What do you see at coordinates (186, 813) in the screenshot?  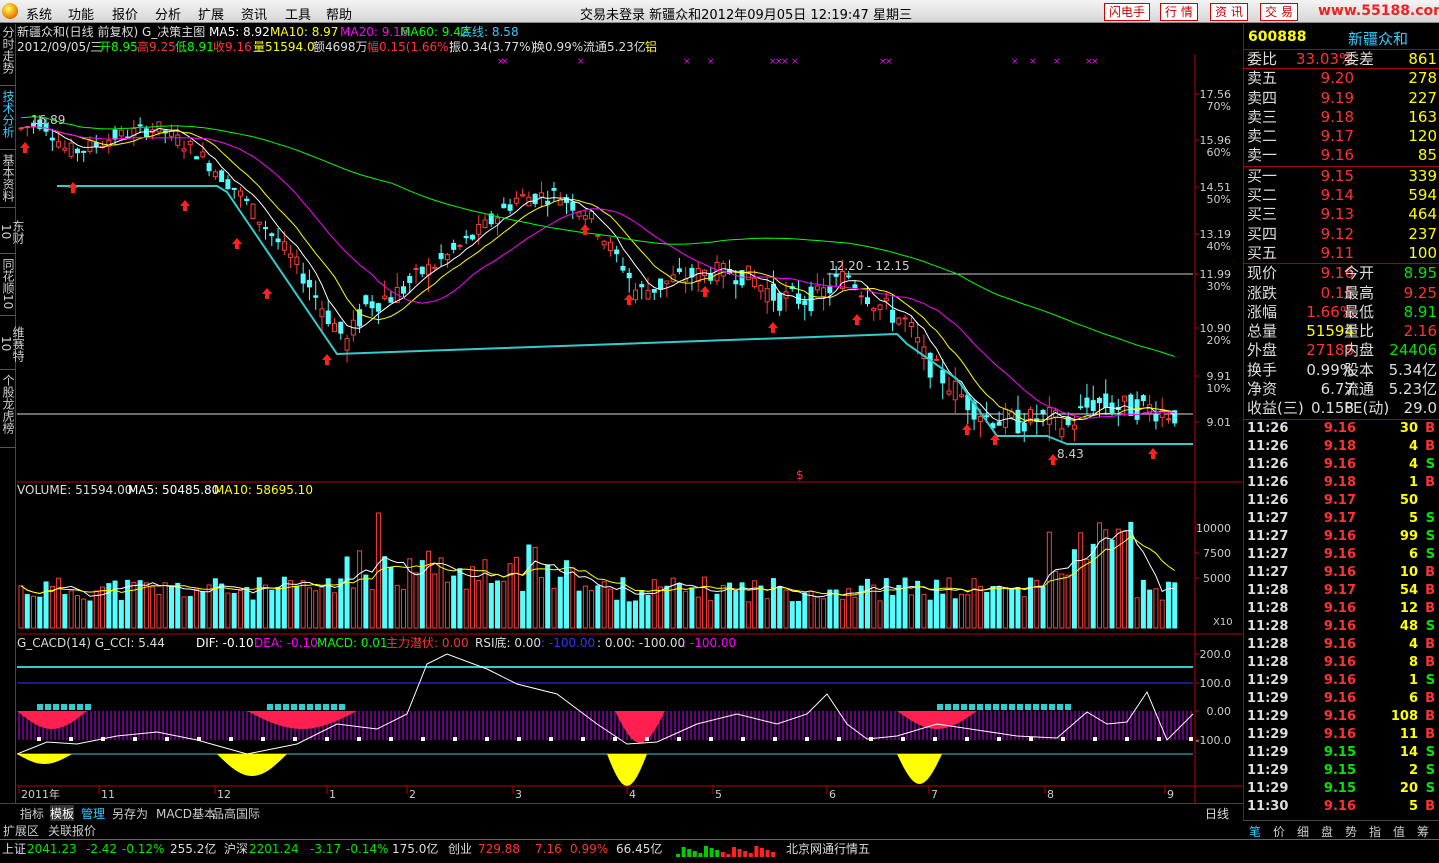 I see `tab-macd-basic: MACD基本` at bounding box center [186, 813].